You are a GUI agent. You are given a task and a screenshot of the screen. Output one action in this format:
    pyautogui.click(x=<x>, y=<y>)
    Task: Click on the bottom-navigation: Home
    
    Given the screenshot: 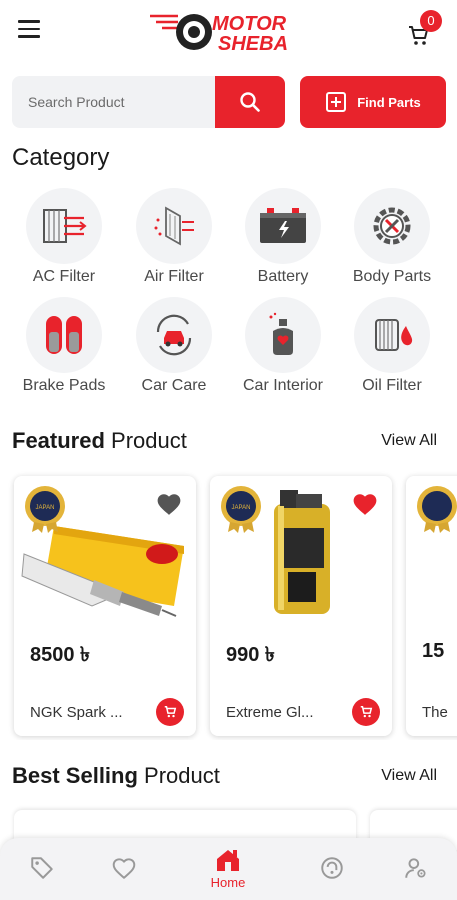 What is the action you would take?
    pyautogui.click(x=228, y=869)
    